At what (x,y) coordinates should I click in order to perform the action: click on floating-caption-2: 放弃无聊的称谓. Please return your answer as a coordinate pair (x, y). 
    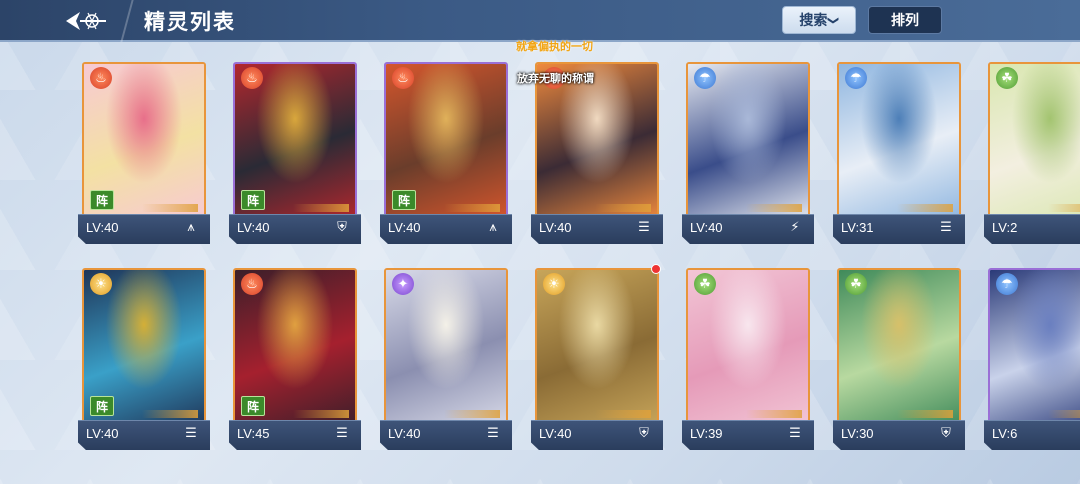
    Looking at the image, I should click on (555, 78).